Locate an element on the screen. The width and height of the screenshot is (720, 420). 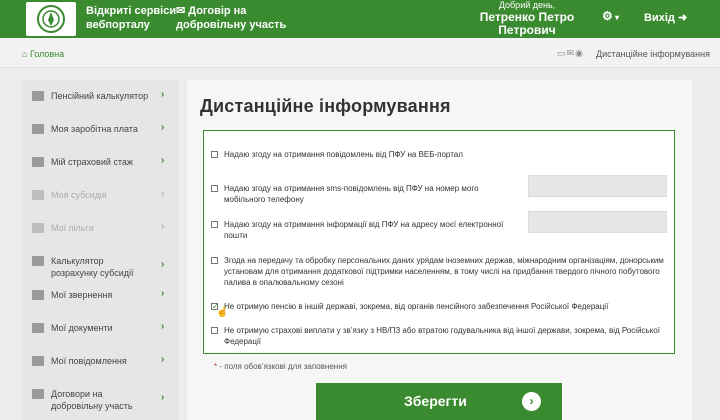
sidebar-item-pension-calculator: Пенсійний калькулятор › is located at coordinates (100, 99).